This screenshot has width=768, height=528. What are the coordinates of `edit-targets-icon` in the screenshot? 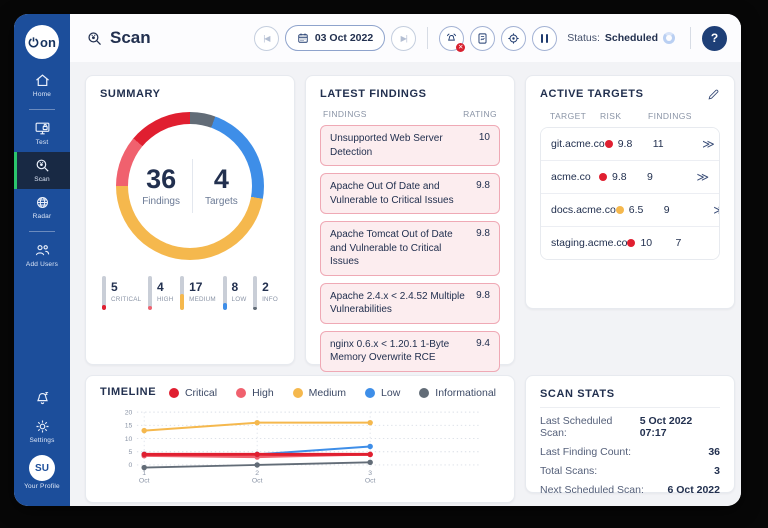 It's located at (713, 94).